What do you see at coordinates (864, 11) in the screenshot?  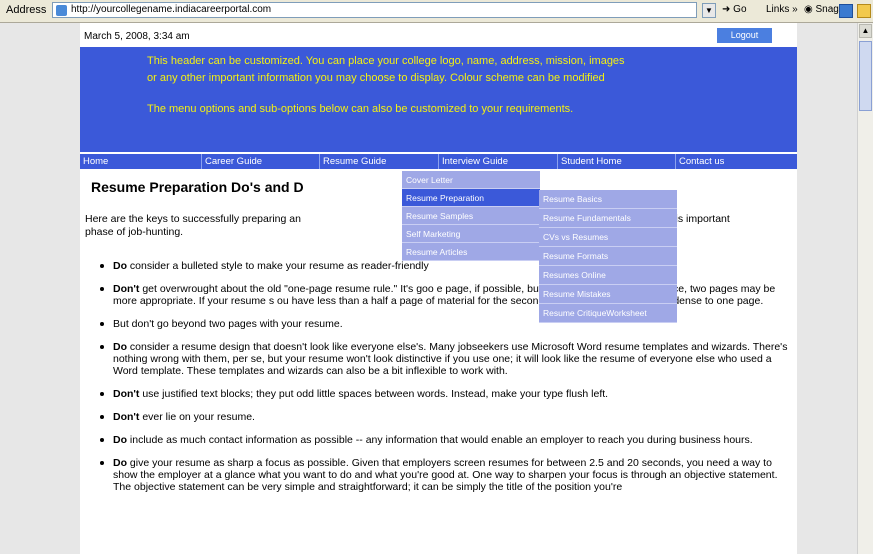 I see `toolbar-folder-icon` at bounding box center [864, 11].